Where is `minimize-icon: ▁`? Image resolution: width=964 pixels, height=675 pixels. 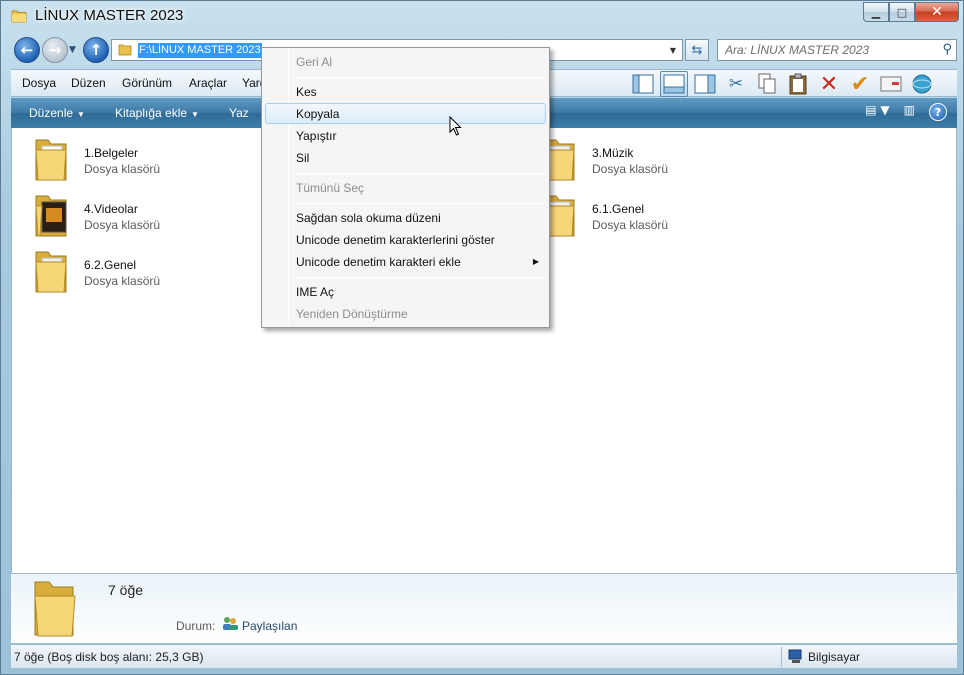
minimize-icon: ▁ is located at coordinates (876, 12).